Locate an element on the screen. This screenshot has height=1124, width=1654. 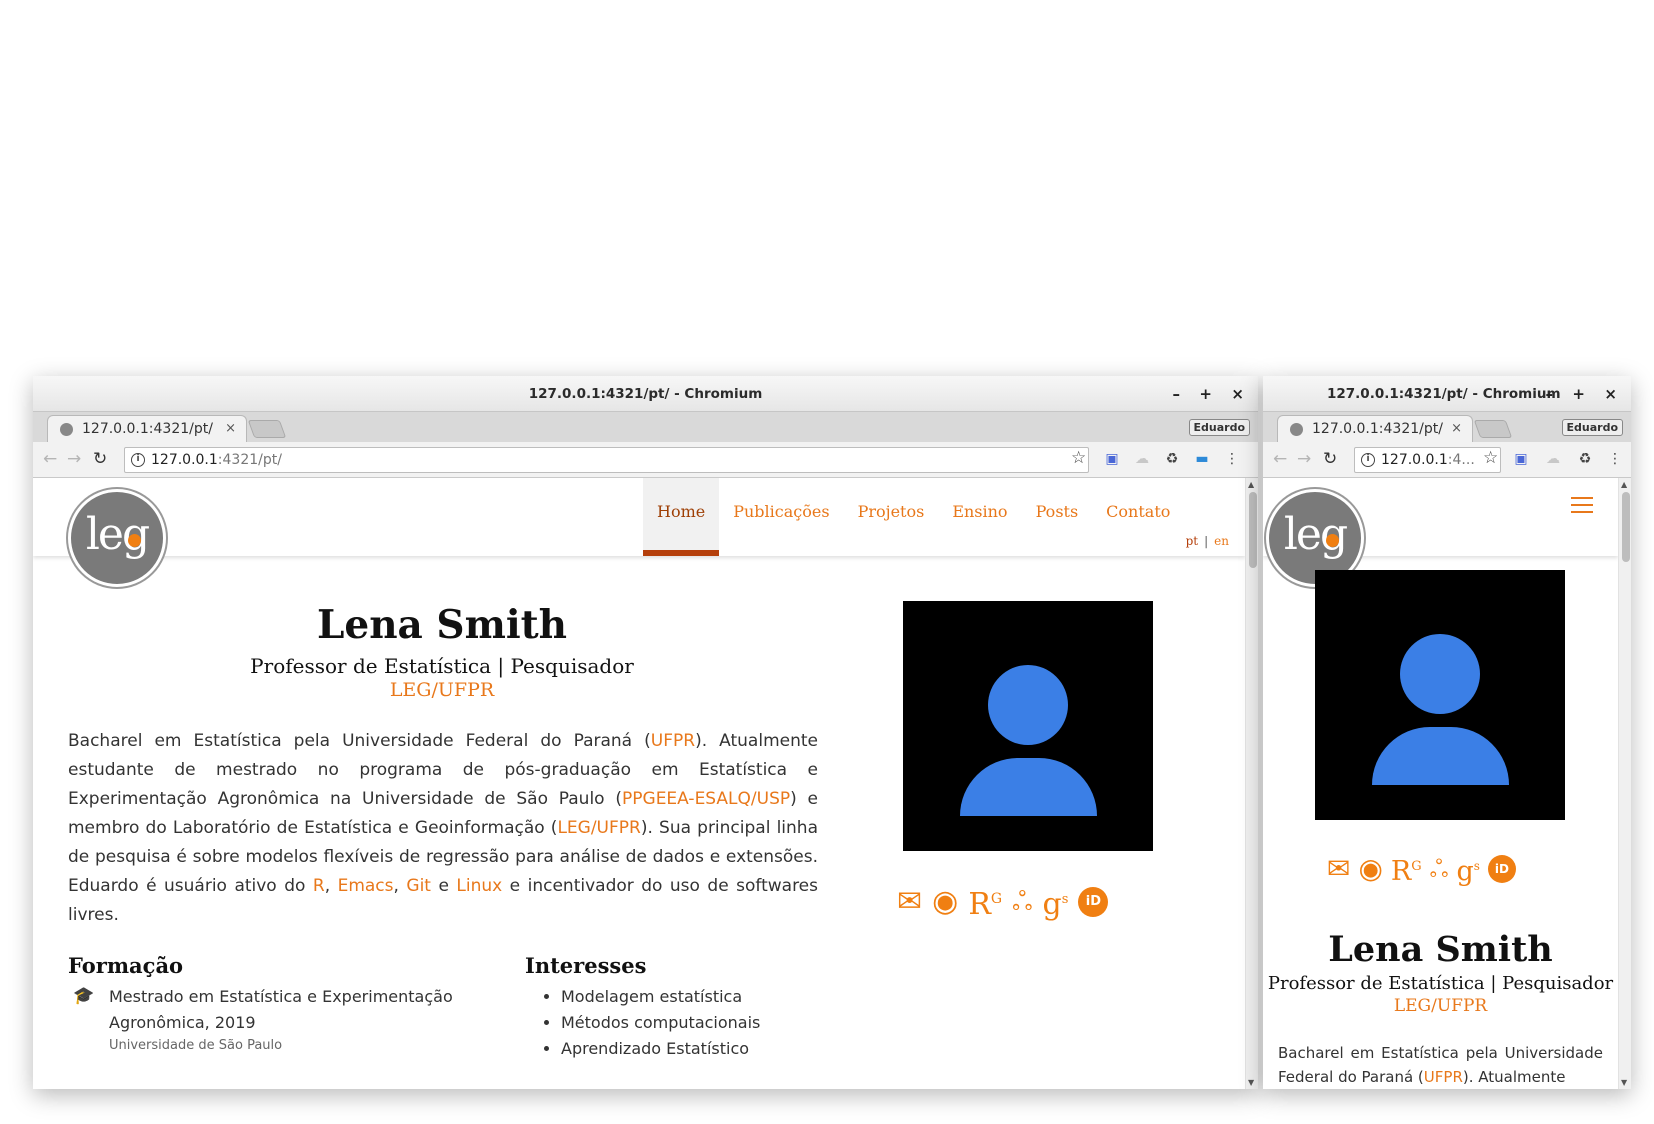
favicon-icon is located at coordinates (1296, 429).